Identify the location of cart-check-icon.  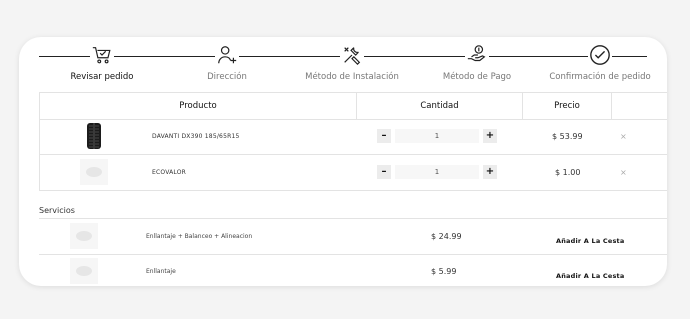
(102, 55).